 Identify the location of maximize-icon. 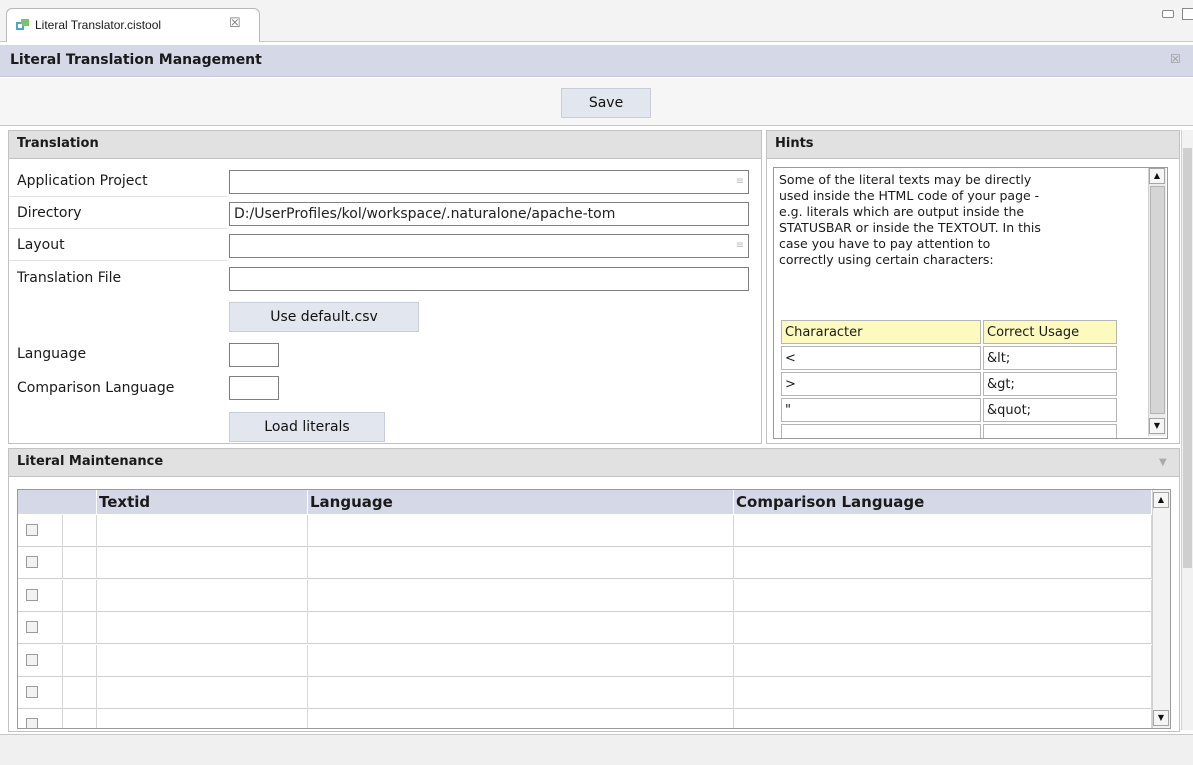
(1187, 14).